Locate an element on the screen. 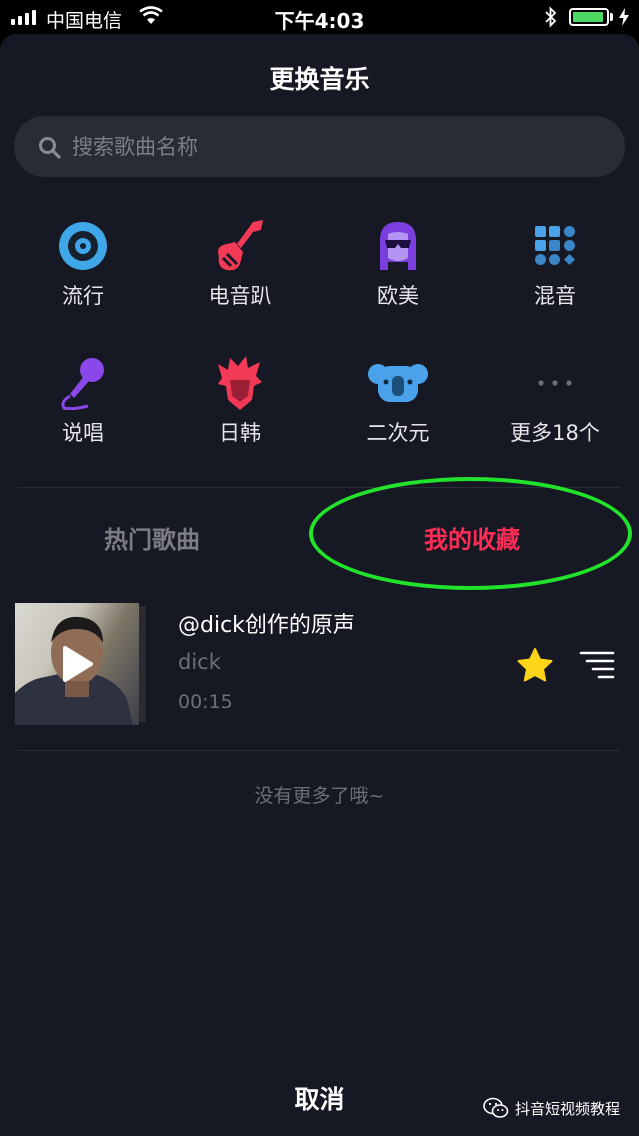  status-bar: 中国电信 下午4:03 is located at coordinates (319, 17).